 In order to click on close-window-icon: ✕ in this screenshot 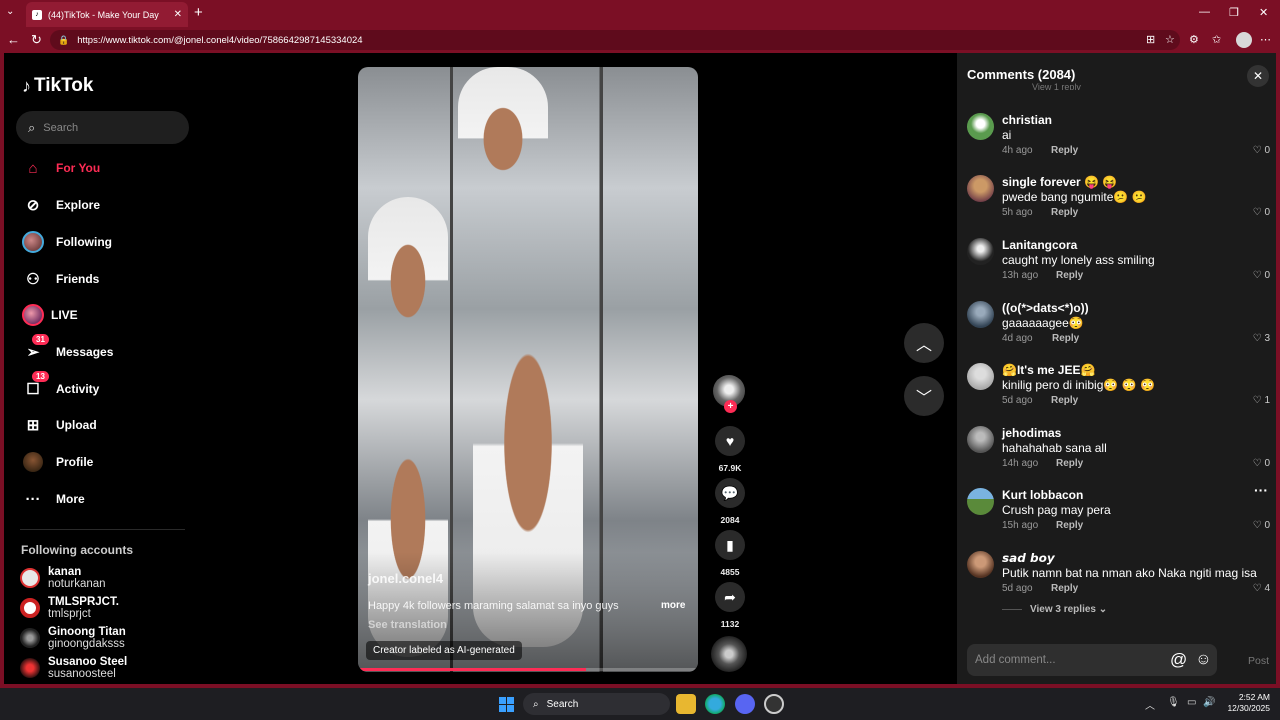, I will do `click(1263, 12)`.